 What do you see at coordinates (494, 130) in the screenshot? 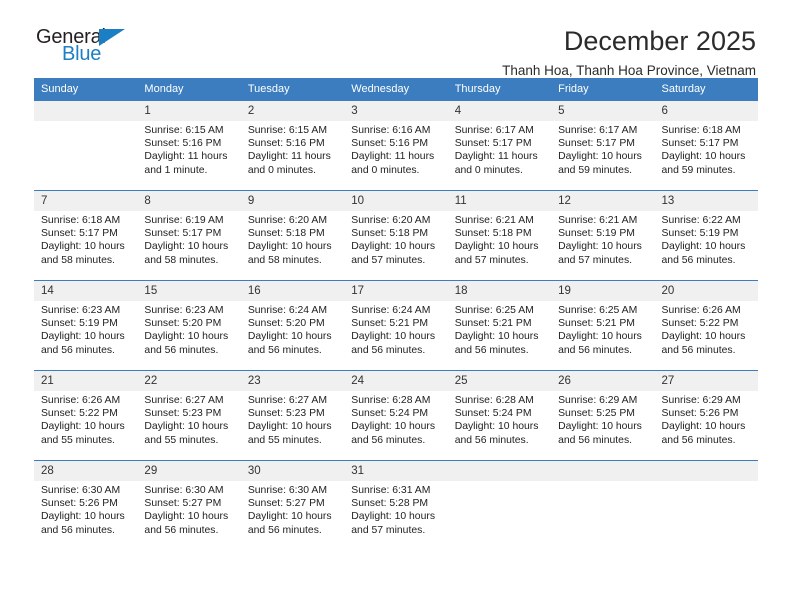
I see `sunrise-text: Sunrise: 6:17 AM` at bounding box center [494, 130].